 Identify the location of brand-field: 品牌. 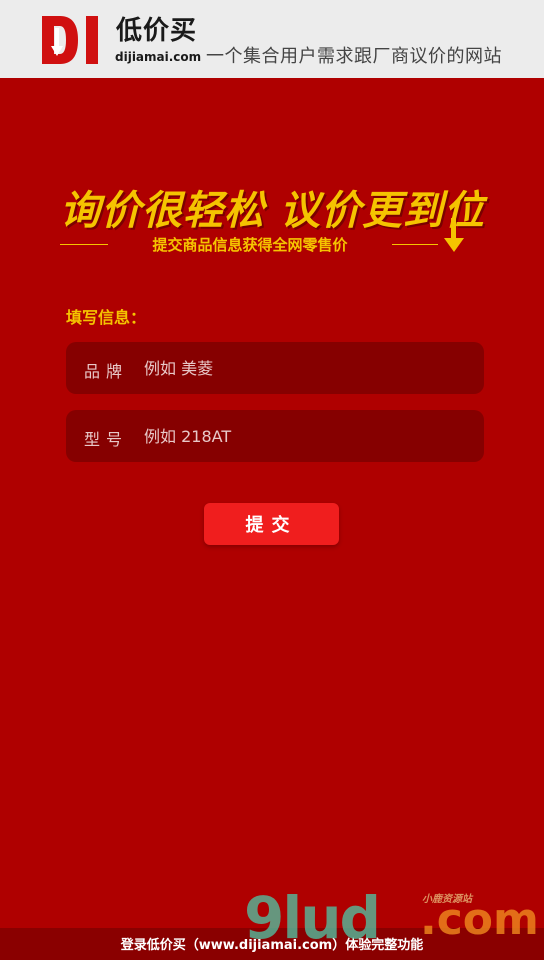
(275, 368).